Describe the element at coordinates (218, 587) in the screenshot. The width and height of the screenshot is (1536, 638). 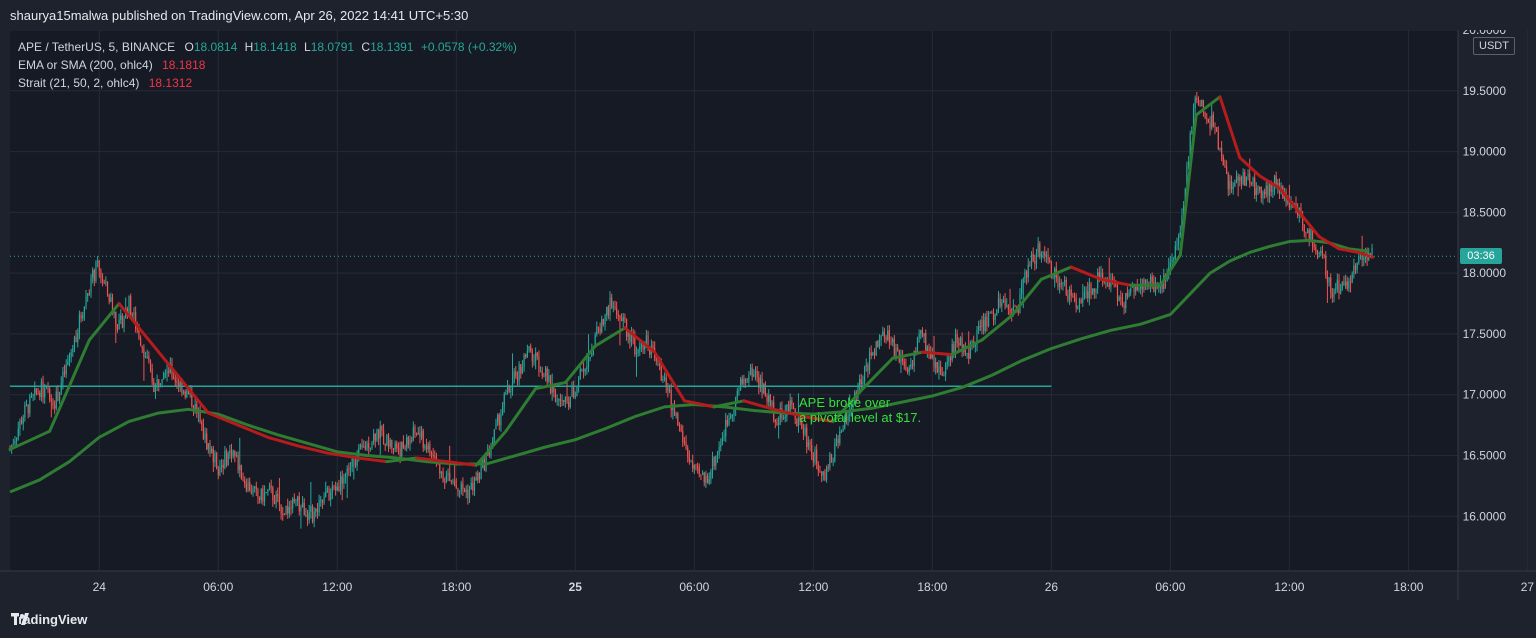
I see `x-tick-label: 06:00` at that location.